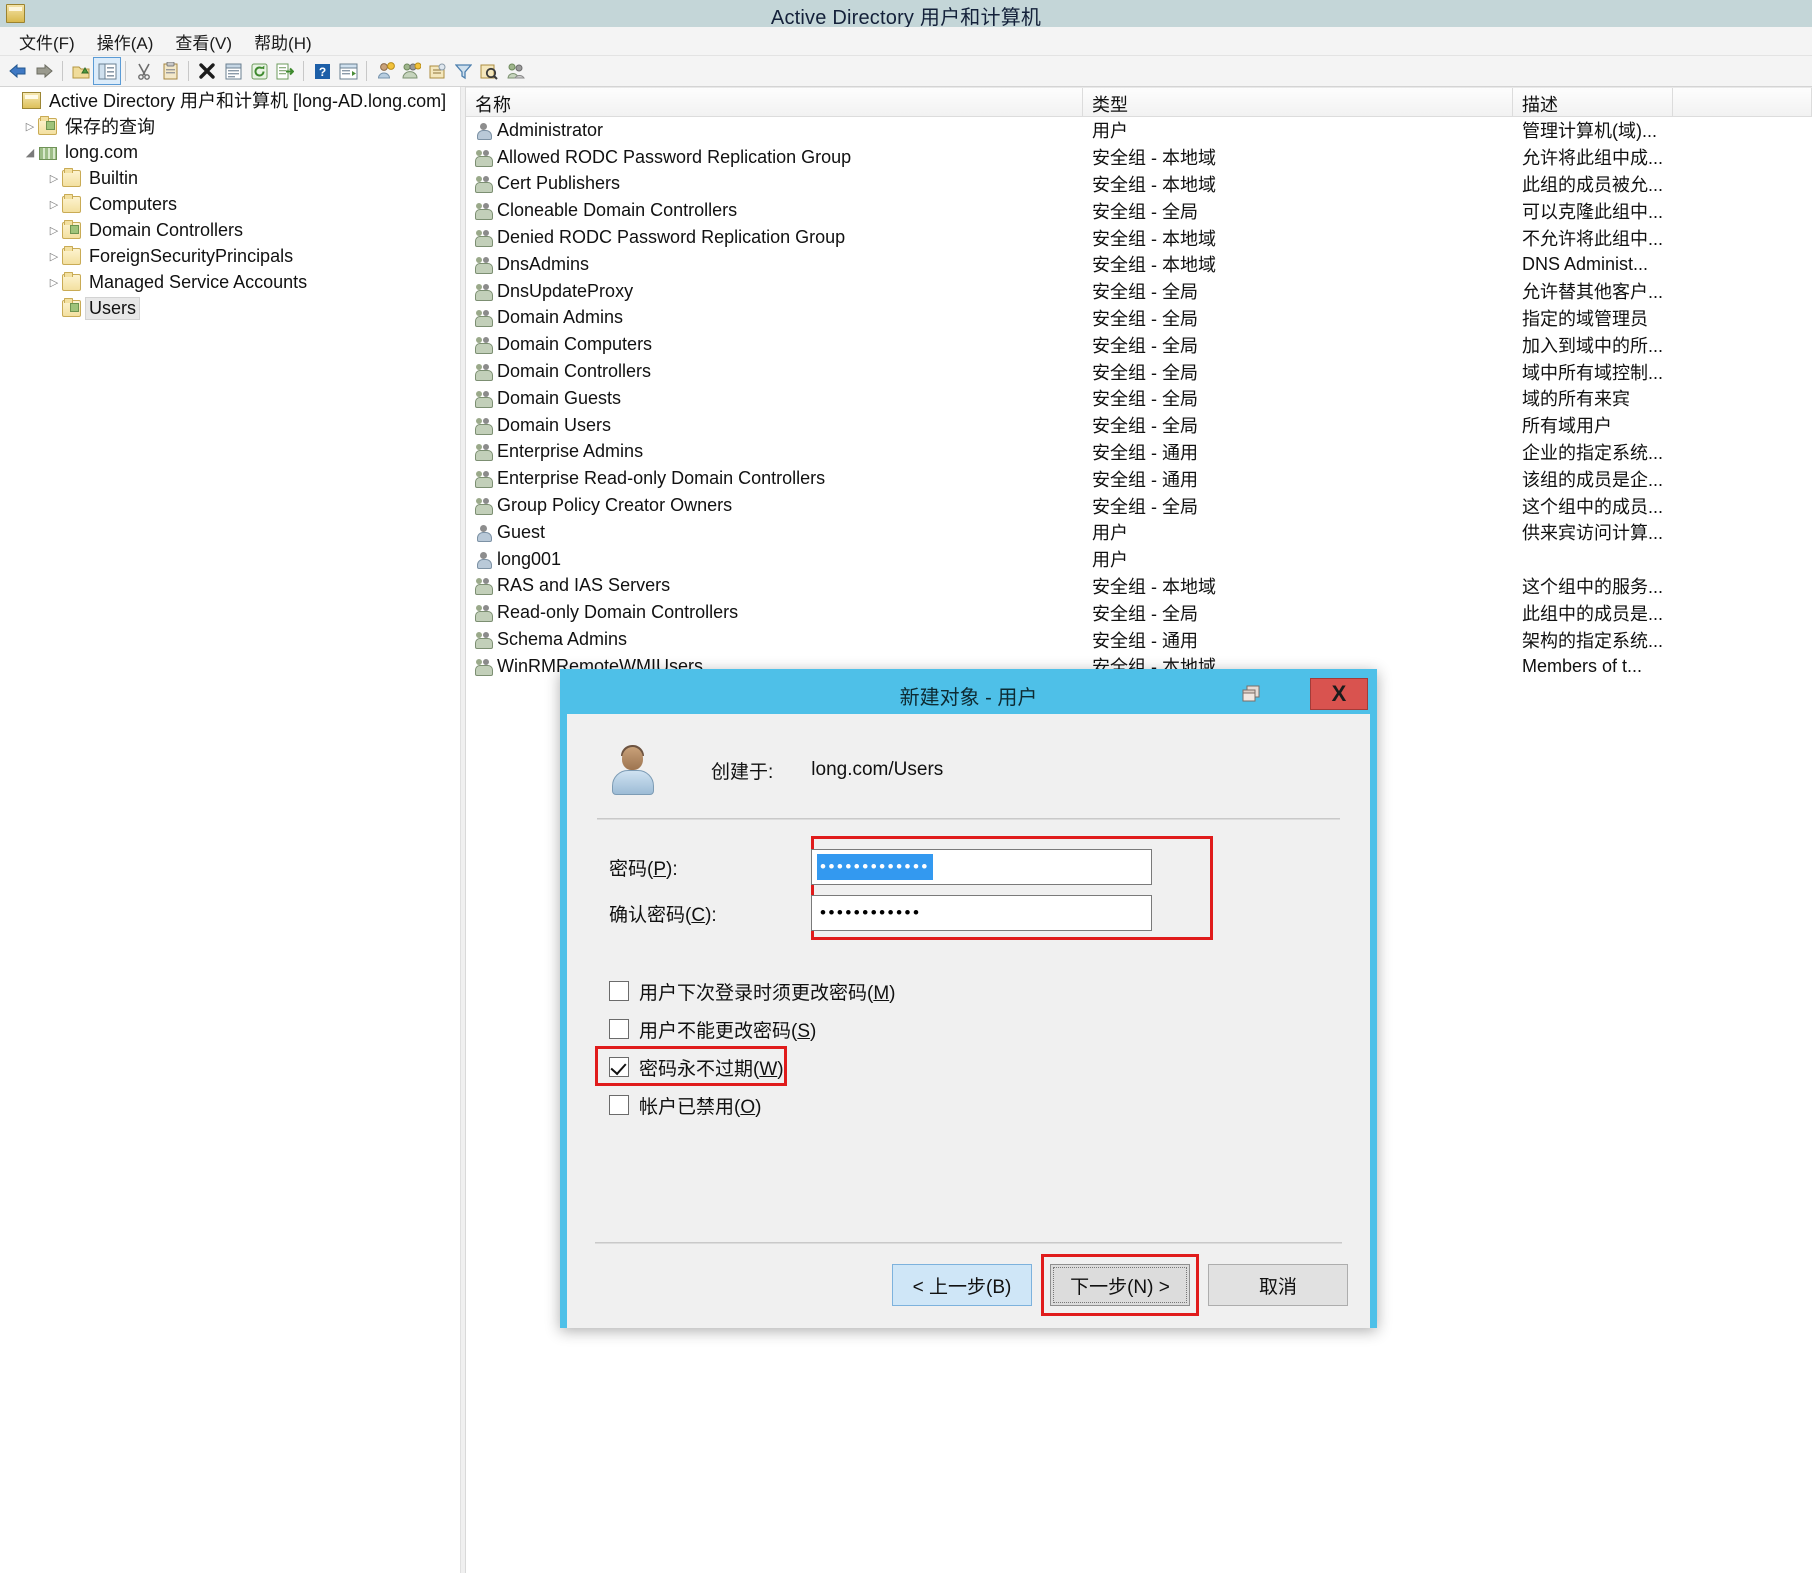 The height and width of the screenshot is (1573, 1812). Describe the element at coordinates (968, 1105) in the screenshot. I see `checkbox-account-disabled: 帐户已禁用(O)` at that location.